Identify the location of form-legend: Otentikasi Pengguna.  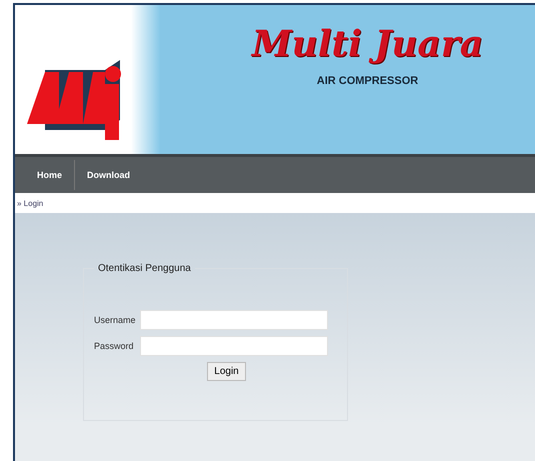
(144, 268).